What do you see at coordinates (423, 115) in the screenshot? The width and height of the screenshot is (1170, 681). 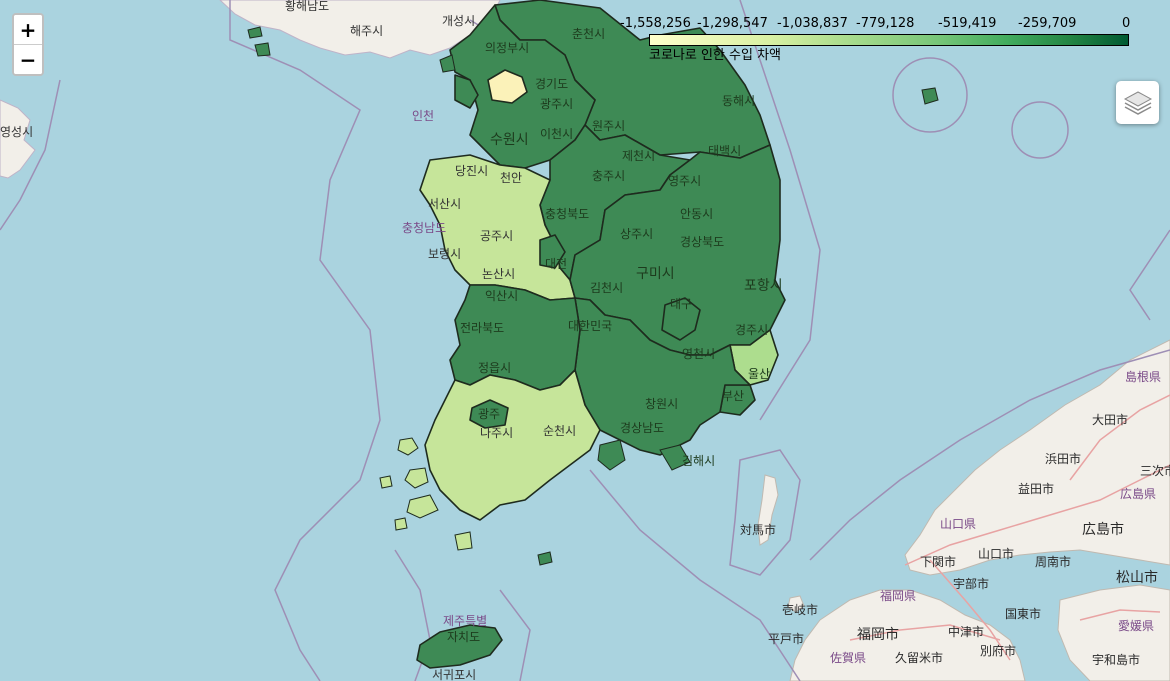 I see `label-incheon: 인천` at bounding box center [423, 115].